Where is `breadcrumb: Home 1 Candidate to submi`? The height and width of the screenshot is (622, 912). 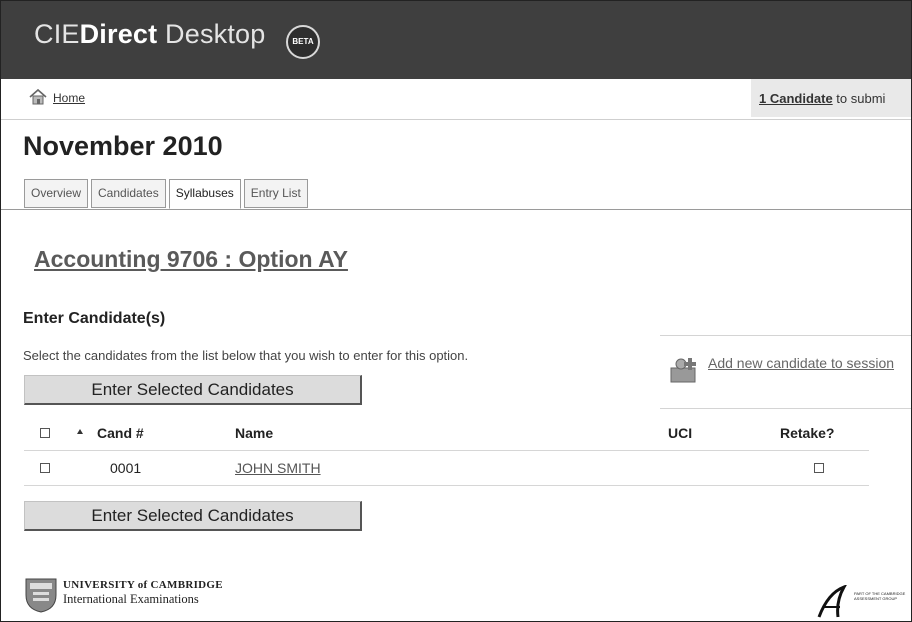
breadcrumb: Home 1 Candidate to submi is located at coordinates (456, 99).